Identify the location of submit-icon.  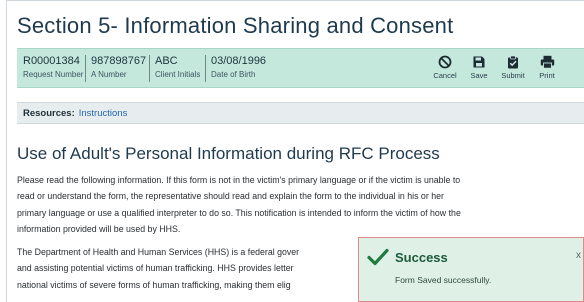
(513, 62).